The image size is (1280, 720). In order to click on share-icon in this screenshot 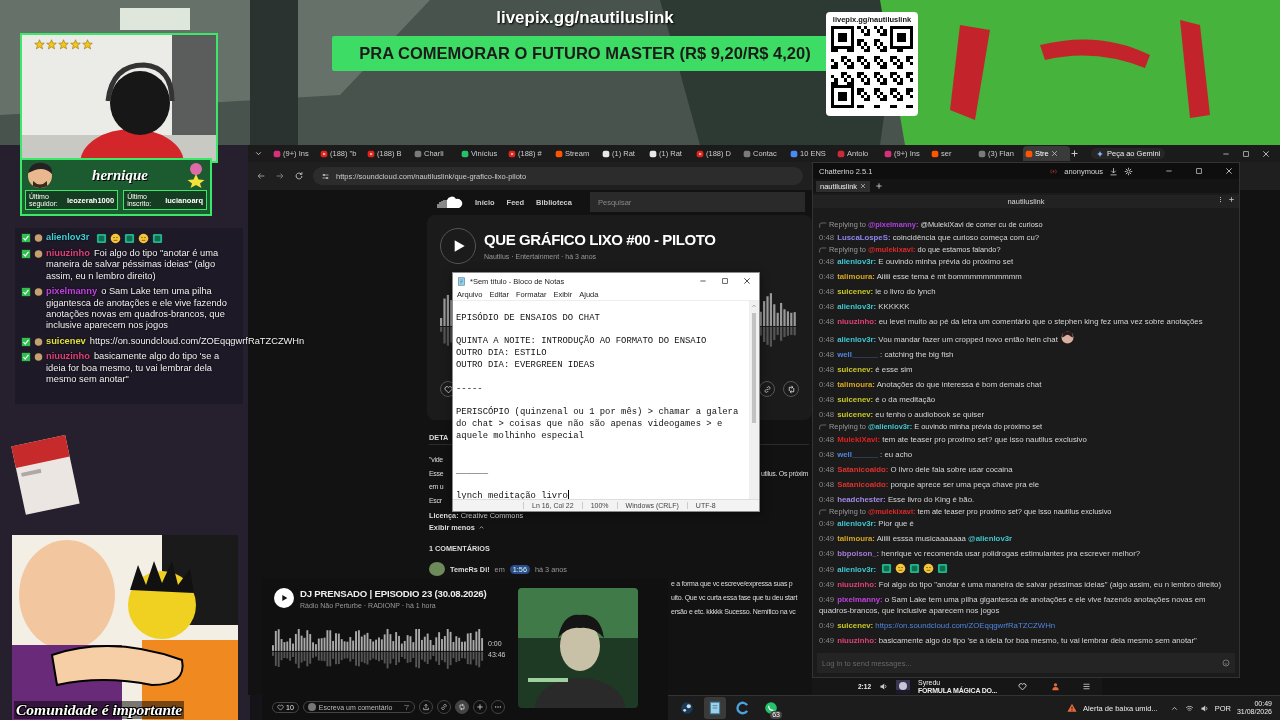, I will do `click(425, 707)`.